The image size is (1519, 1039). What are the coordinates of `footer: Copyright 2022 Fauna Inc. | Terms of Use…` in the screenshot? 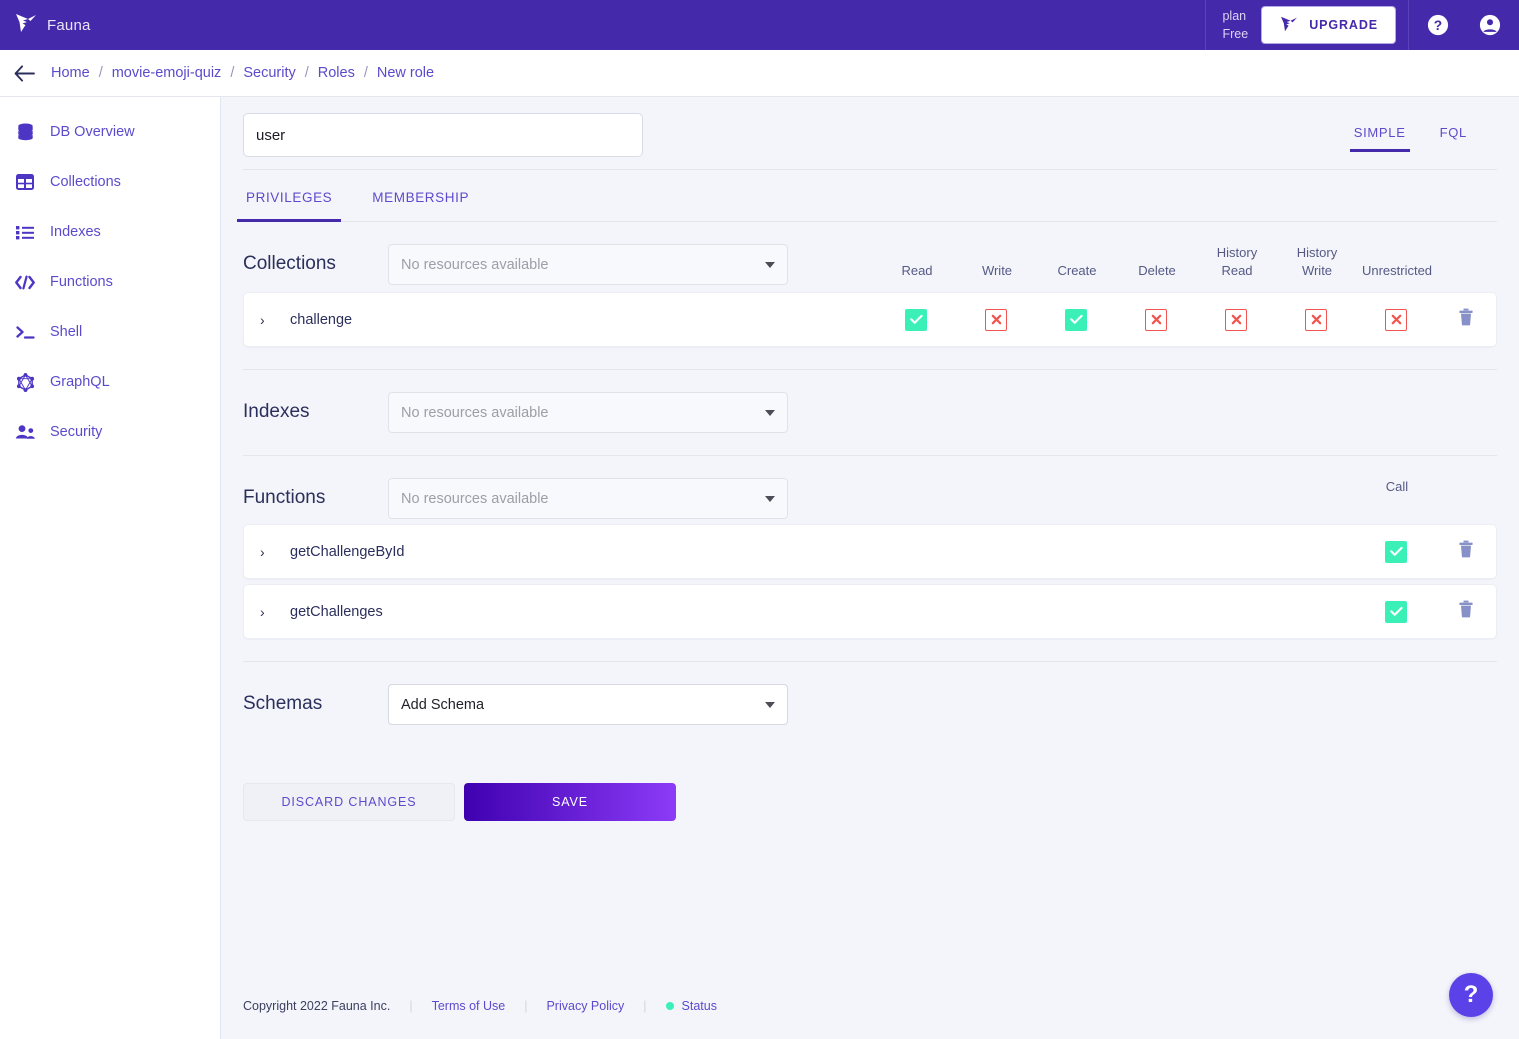 It's located at (480, 1006).